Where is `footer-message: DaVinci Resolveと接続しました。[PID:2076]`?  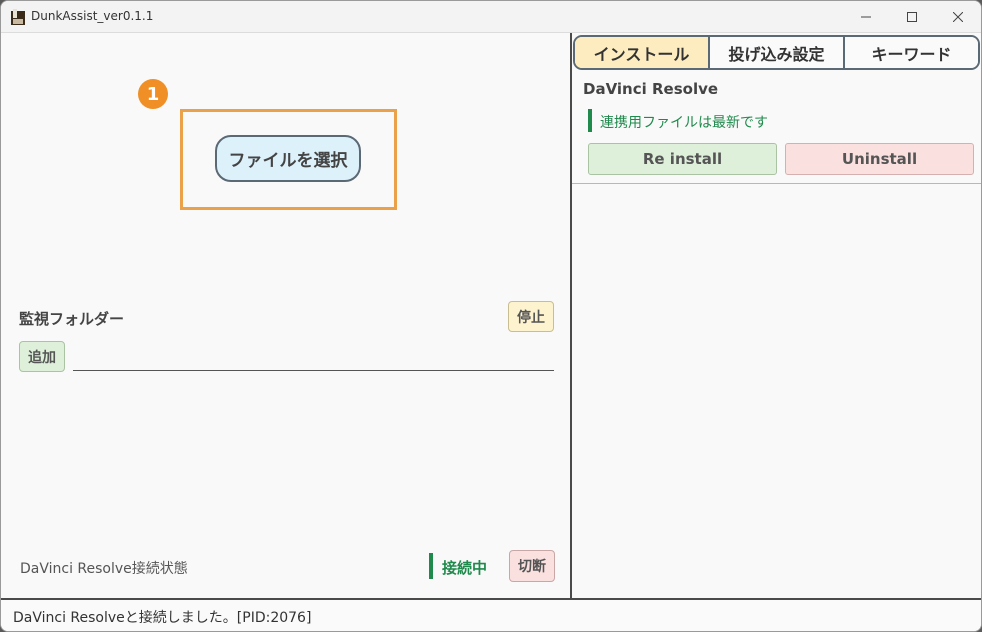
footer-message: DaVinci Resolveと接続しました。[PID:2076] is located at coordinates (162, 618).